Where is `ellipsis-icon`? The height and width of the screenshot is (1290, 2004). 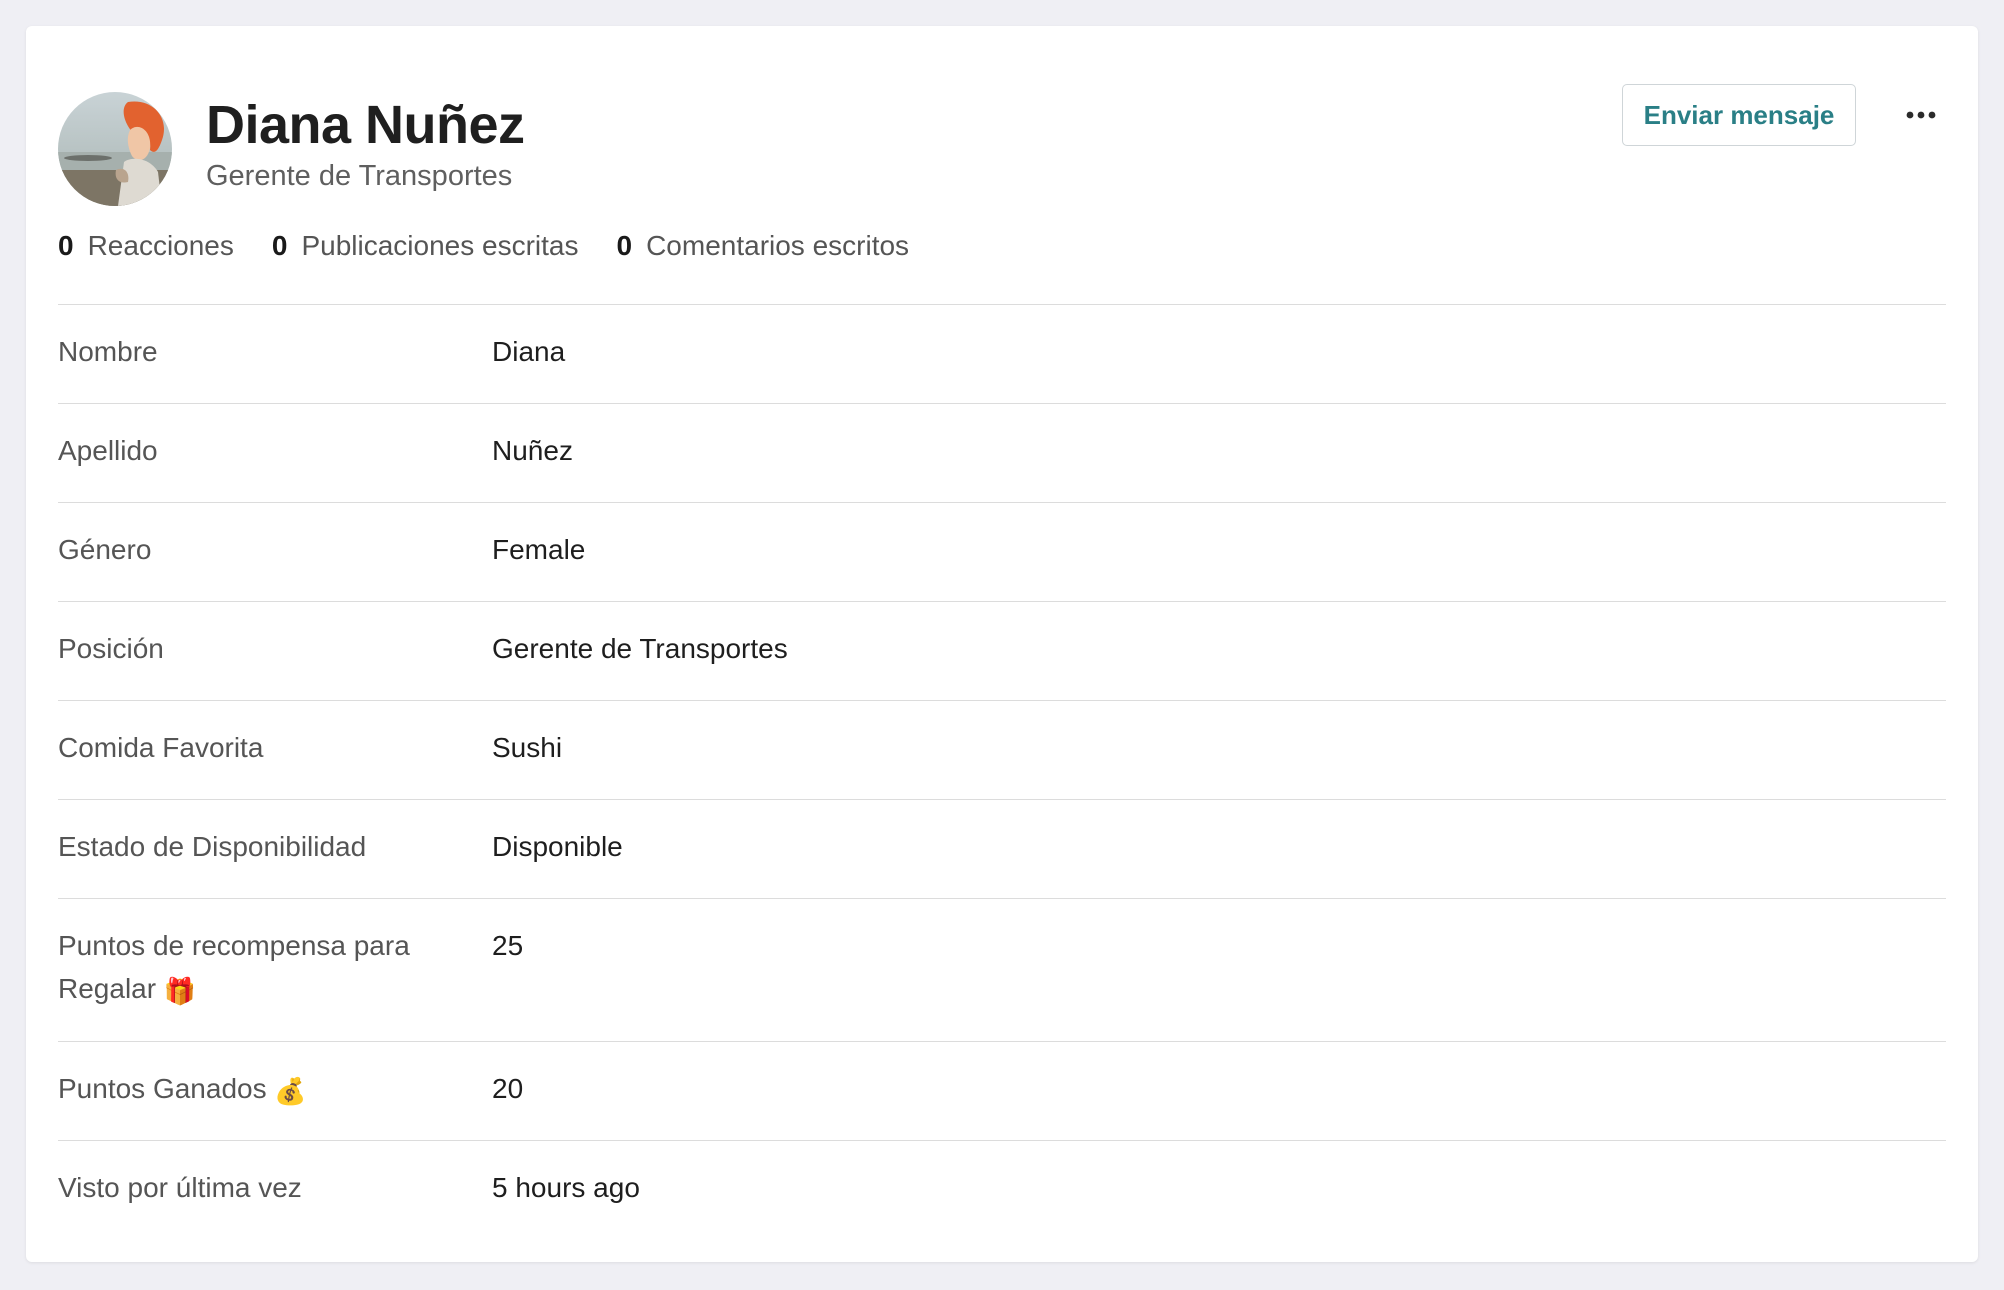 ellipsis-icon is located at coordinates (1921, 115).